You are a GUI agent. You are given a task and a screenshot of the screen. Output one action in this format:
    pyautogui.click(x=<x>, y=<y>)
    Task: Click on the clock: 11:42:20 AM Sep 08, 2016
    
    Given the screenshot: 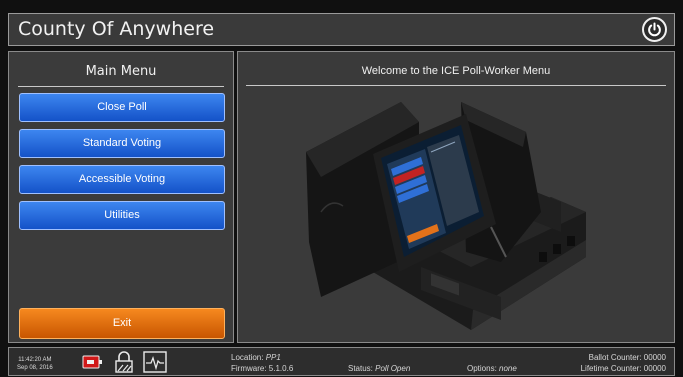 What is the action you would take?
    pyautogui.click(x=35, y=364)
    